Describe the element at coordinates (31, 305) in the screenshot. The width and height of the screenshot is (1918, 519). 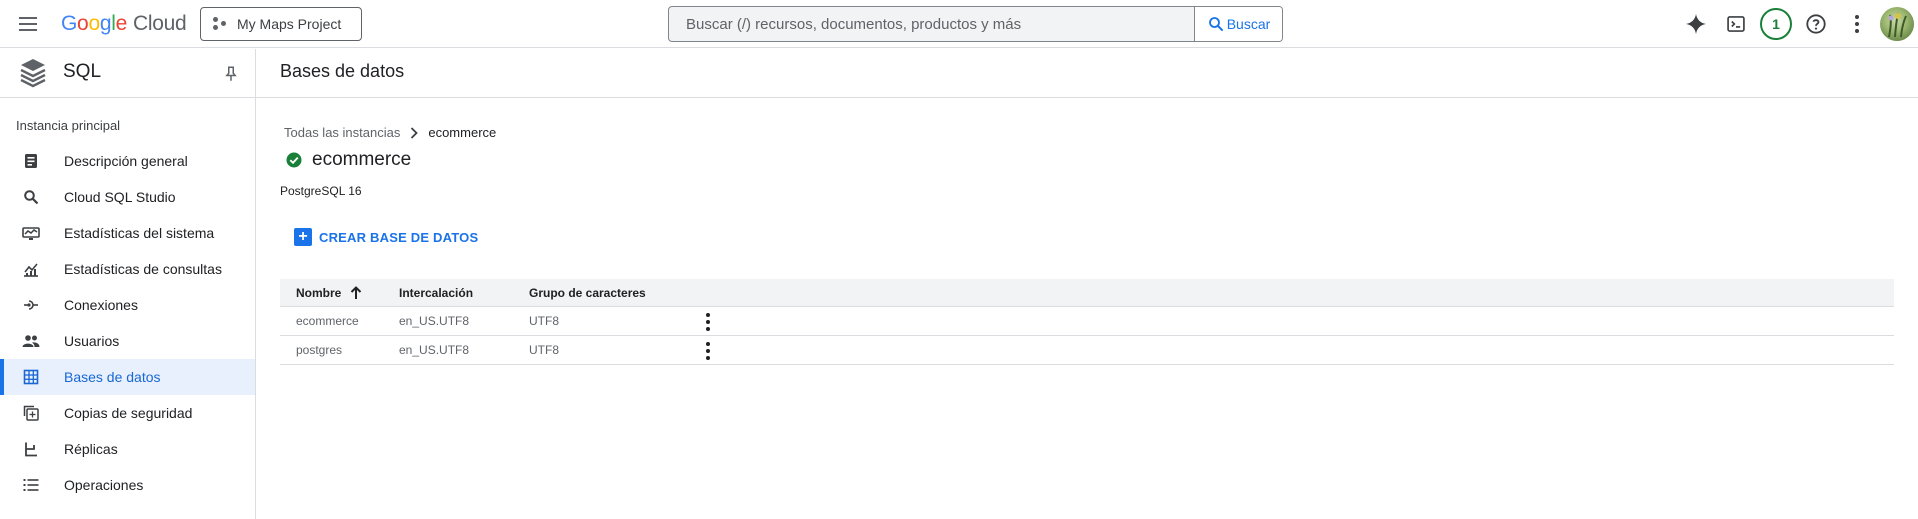
I see `connections-icon` at that location.